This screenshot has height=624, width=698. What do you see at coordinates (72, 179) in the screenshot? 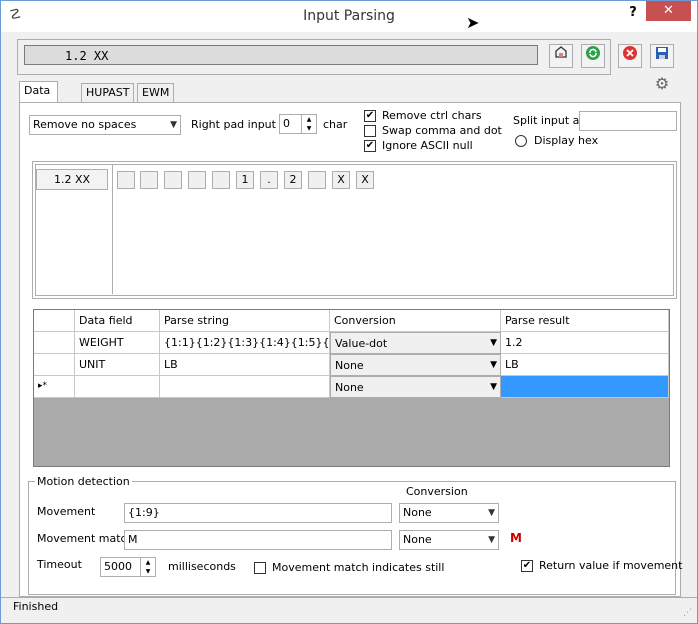
I see `preview-token-button: 1.2 XX` at bounding box center [72, 179].